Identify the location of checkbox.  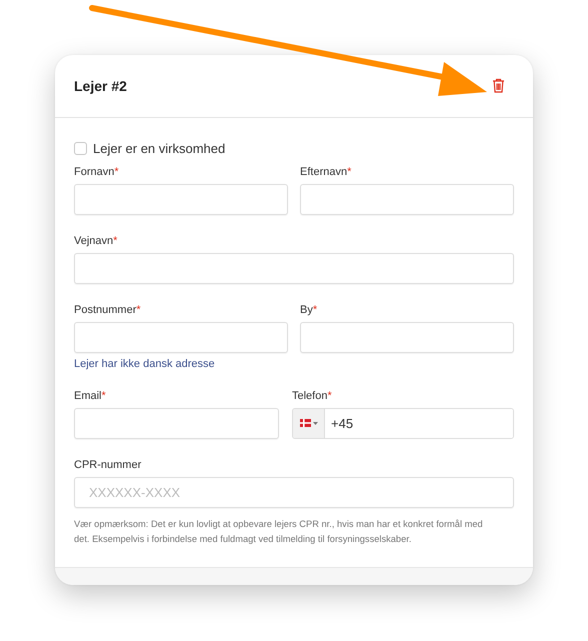
(80, 148).